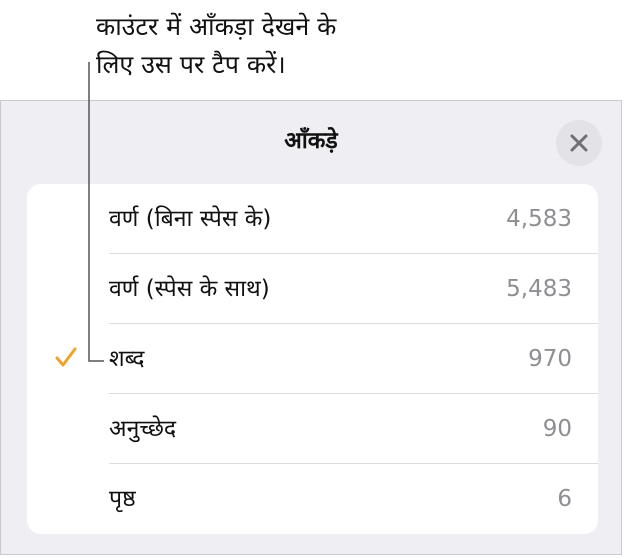 This screenshot has height=559, width=625. I want to click on checkmark-icon, so click(66, 357).